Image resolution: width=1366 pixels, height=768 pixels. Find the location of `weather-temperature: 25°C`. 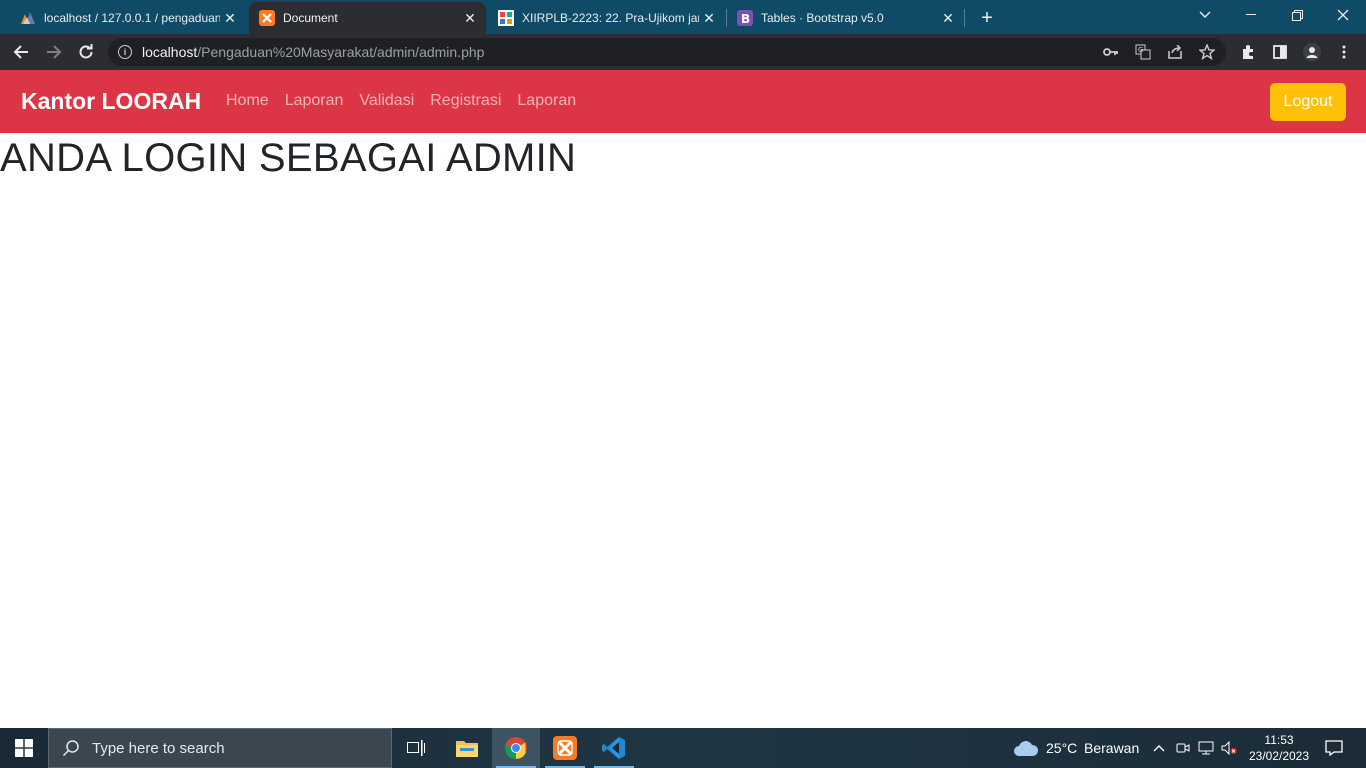

weather-temperature: 25°C is located at coordinates (1061, 748).